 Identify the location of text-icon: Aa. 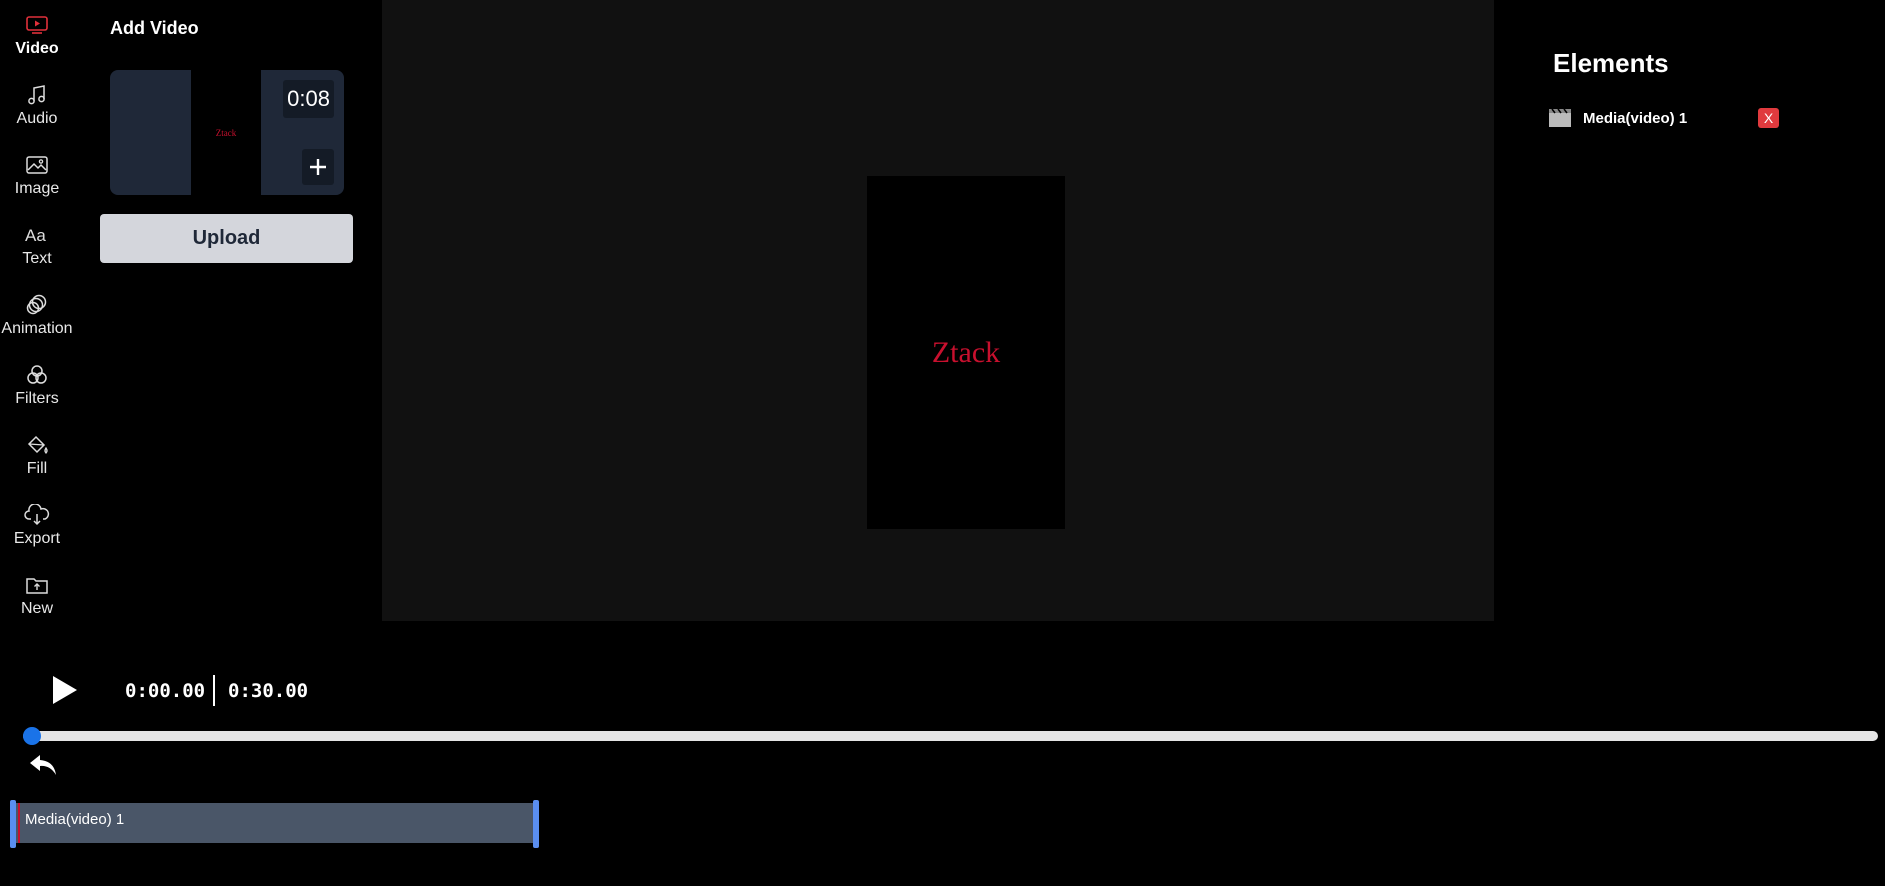
(37, 235).